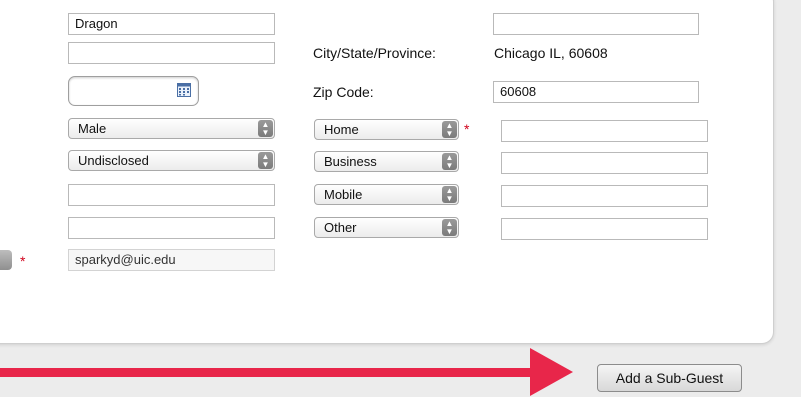 The height and width of the screenshot is (397, 801). Describe the element at coordinates (551, 372) in the screenshot. I see `annotation-arrow-head` at that location.